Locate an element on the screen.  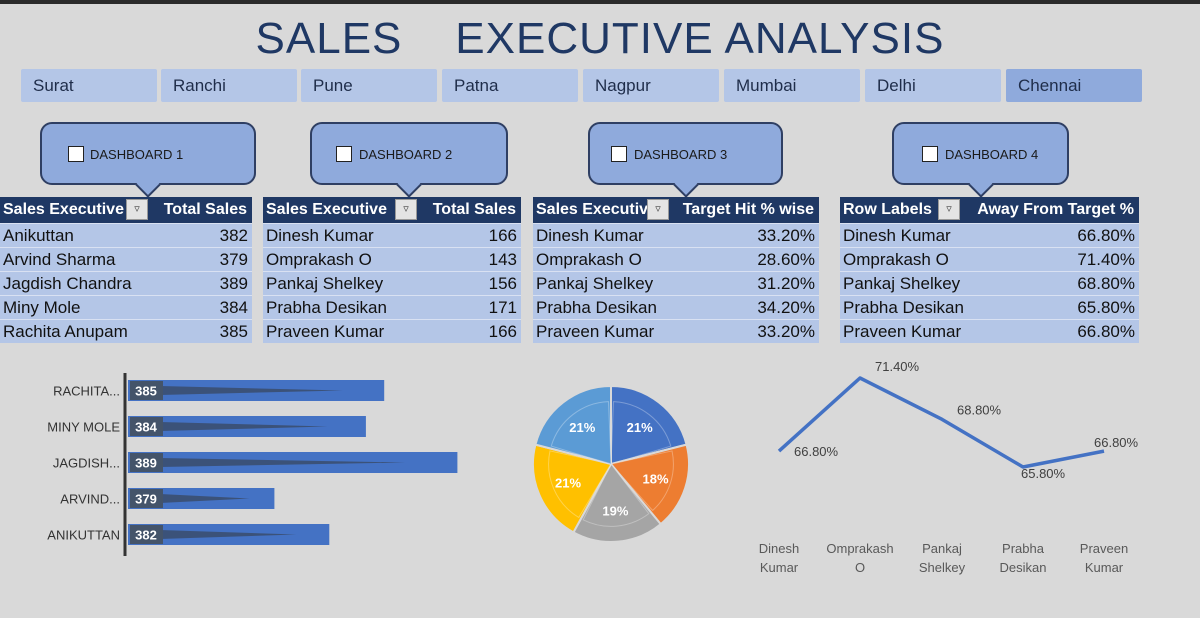
row-name: Jagdish Chandra is located at coordinates (67, 283).